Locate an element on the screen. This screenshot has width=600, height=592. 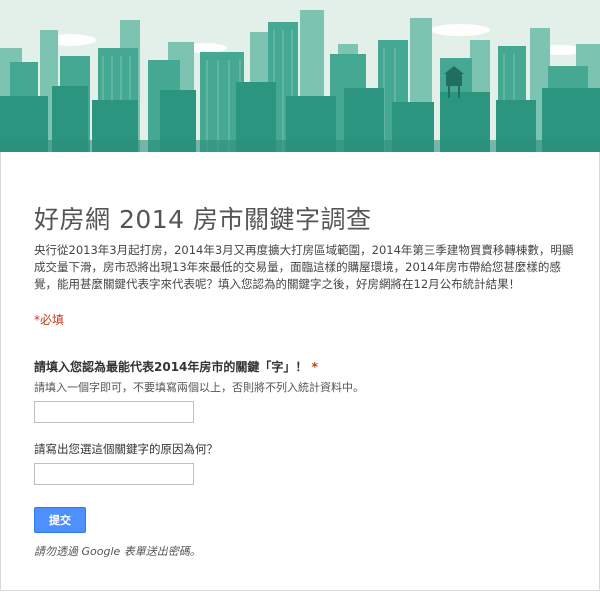
question-keyword-required-marker: * is located at coordinates (312, 367).